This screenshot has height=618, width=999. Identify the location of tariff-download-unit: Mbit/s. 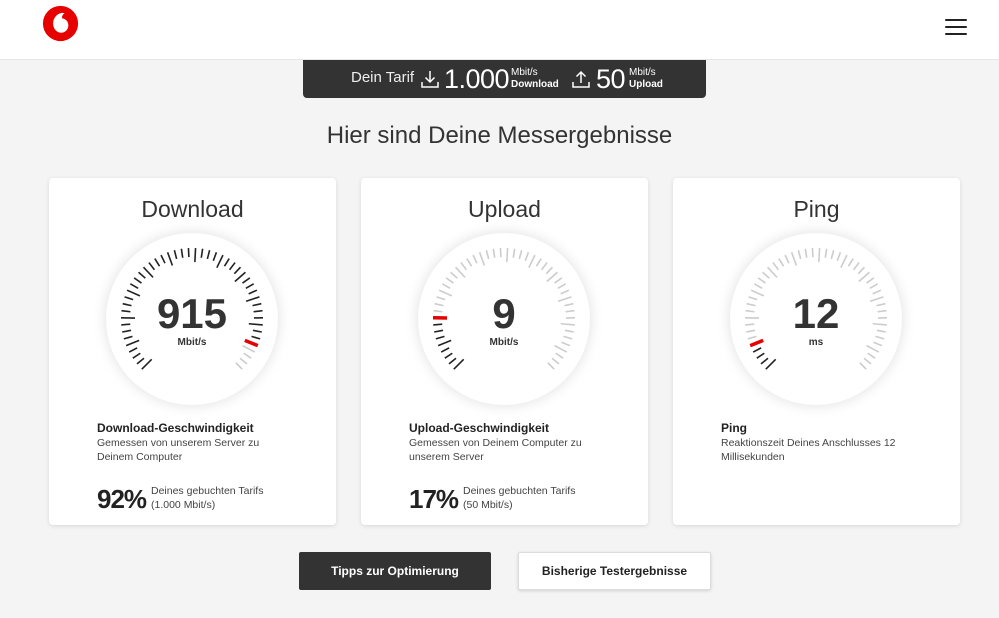
(524, 72).